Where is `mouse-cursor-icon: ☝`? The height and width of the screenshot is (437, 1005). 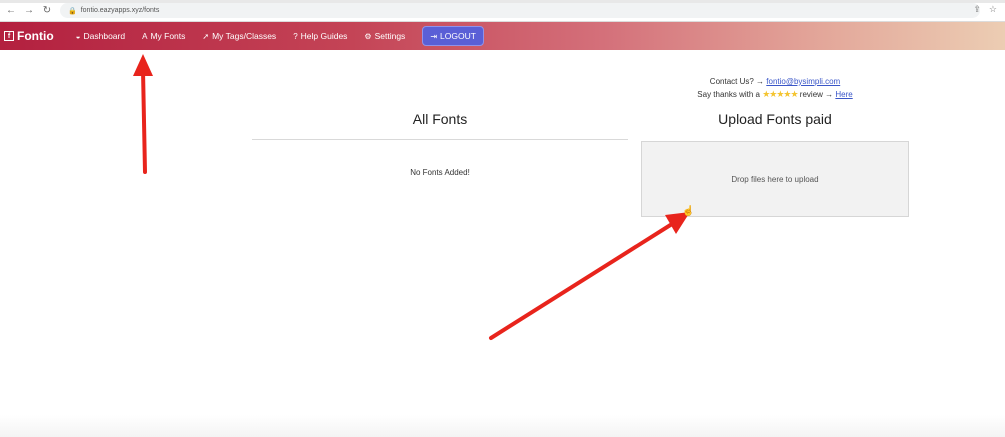 mouse-cursor-icon: ☝ is located at coordinates (688, 211).